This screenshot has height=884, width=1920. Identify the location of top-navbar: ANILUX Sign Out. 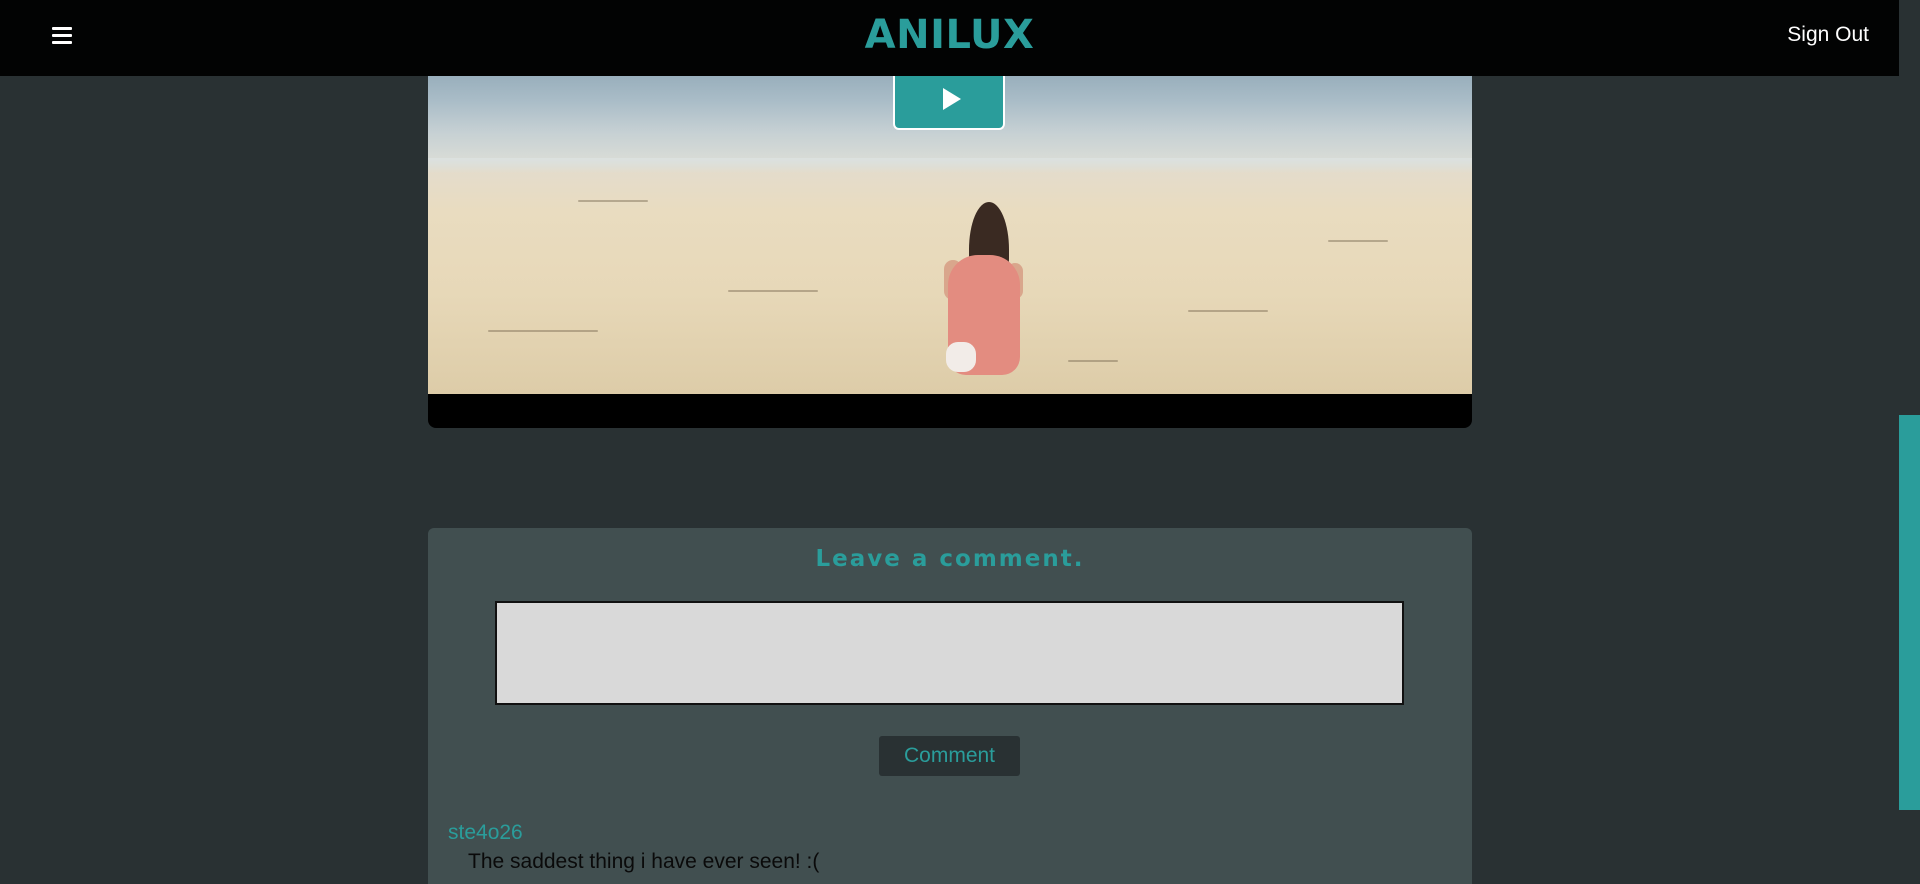
(949, 38).